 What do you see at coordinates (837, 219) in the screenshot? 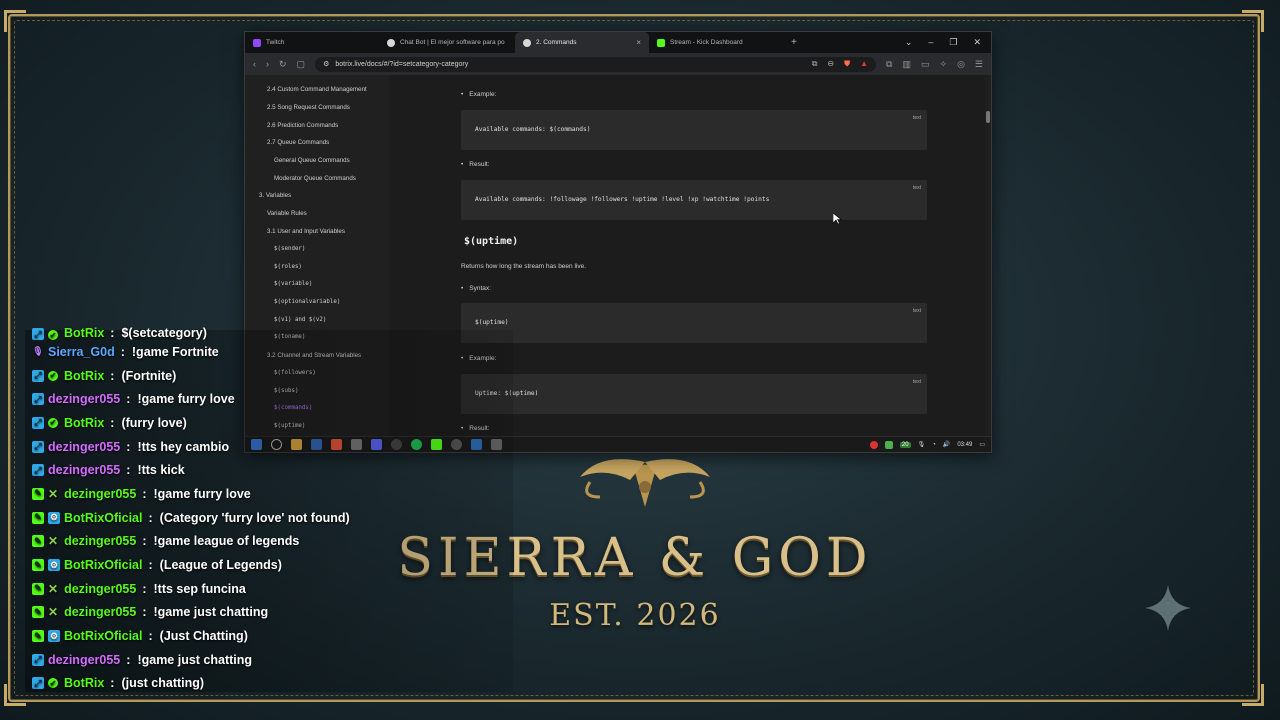
I see `mouse-cursor-icon` at bounding box center [837, 219].